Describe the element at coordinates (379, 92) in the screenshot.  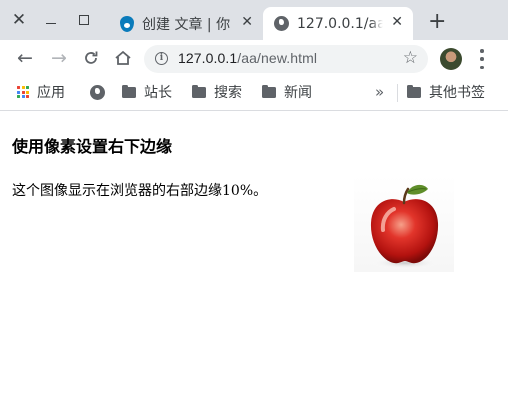
I see `bookmarks-overflow-button: »` at that location.